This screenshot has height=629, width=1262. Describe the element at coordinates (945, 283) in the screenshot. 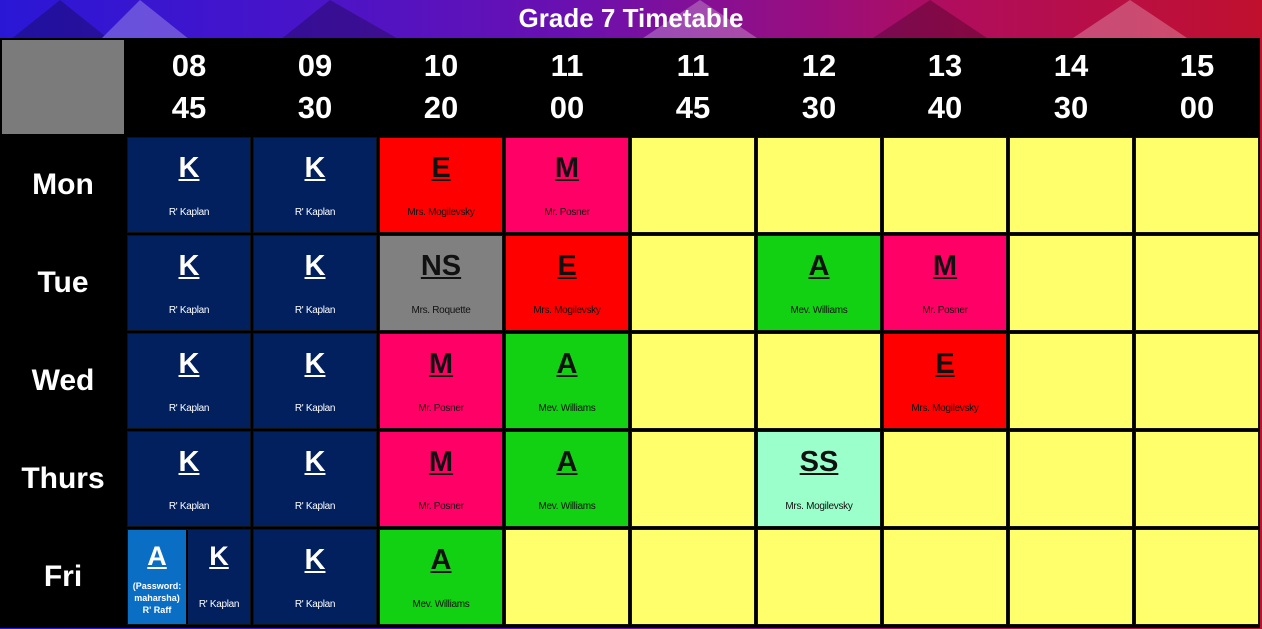

I see `lesson-cell-tue-6: M Mr. Posner` at that location.